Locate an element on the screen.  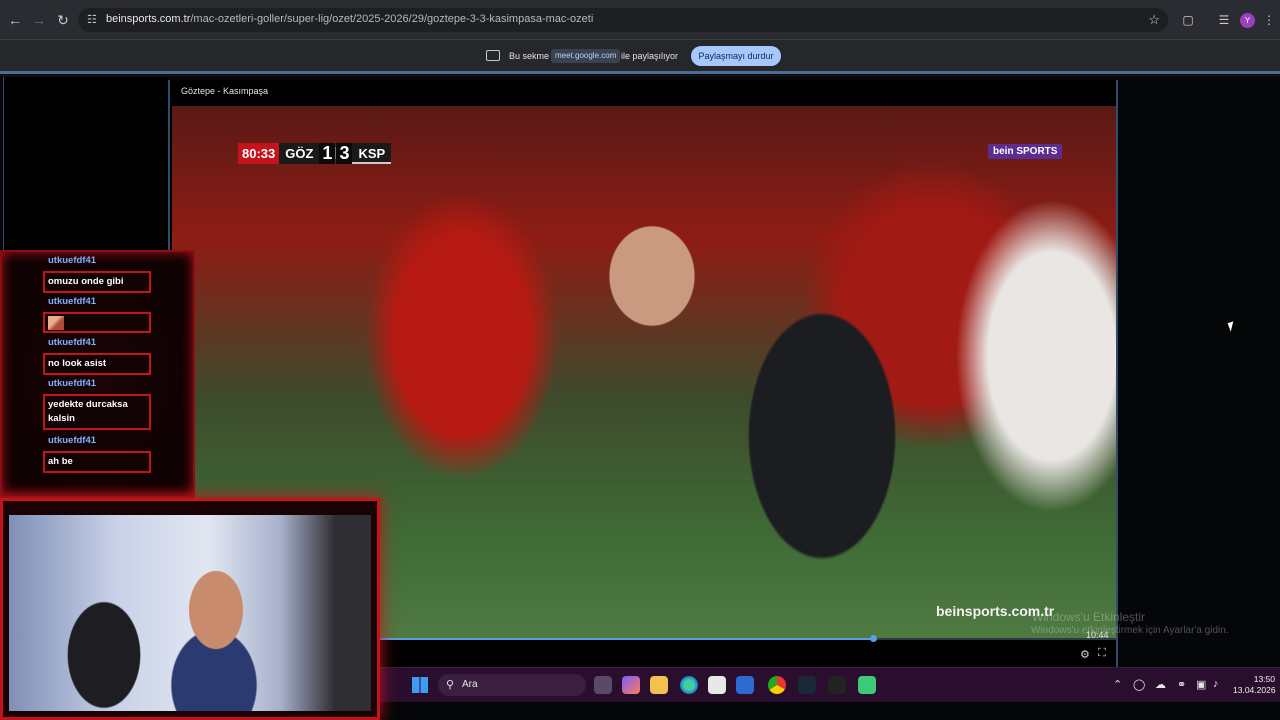
site-info-icon: ☷ is located at coordinates (94, 20).